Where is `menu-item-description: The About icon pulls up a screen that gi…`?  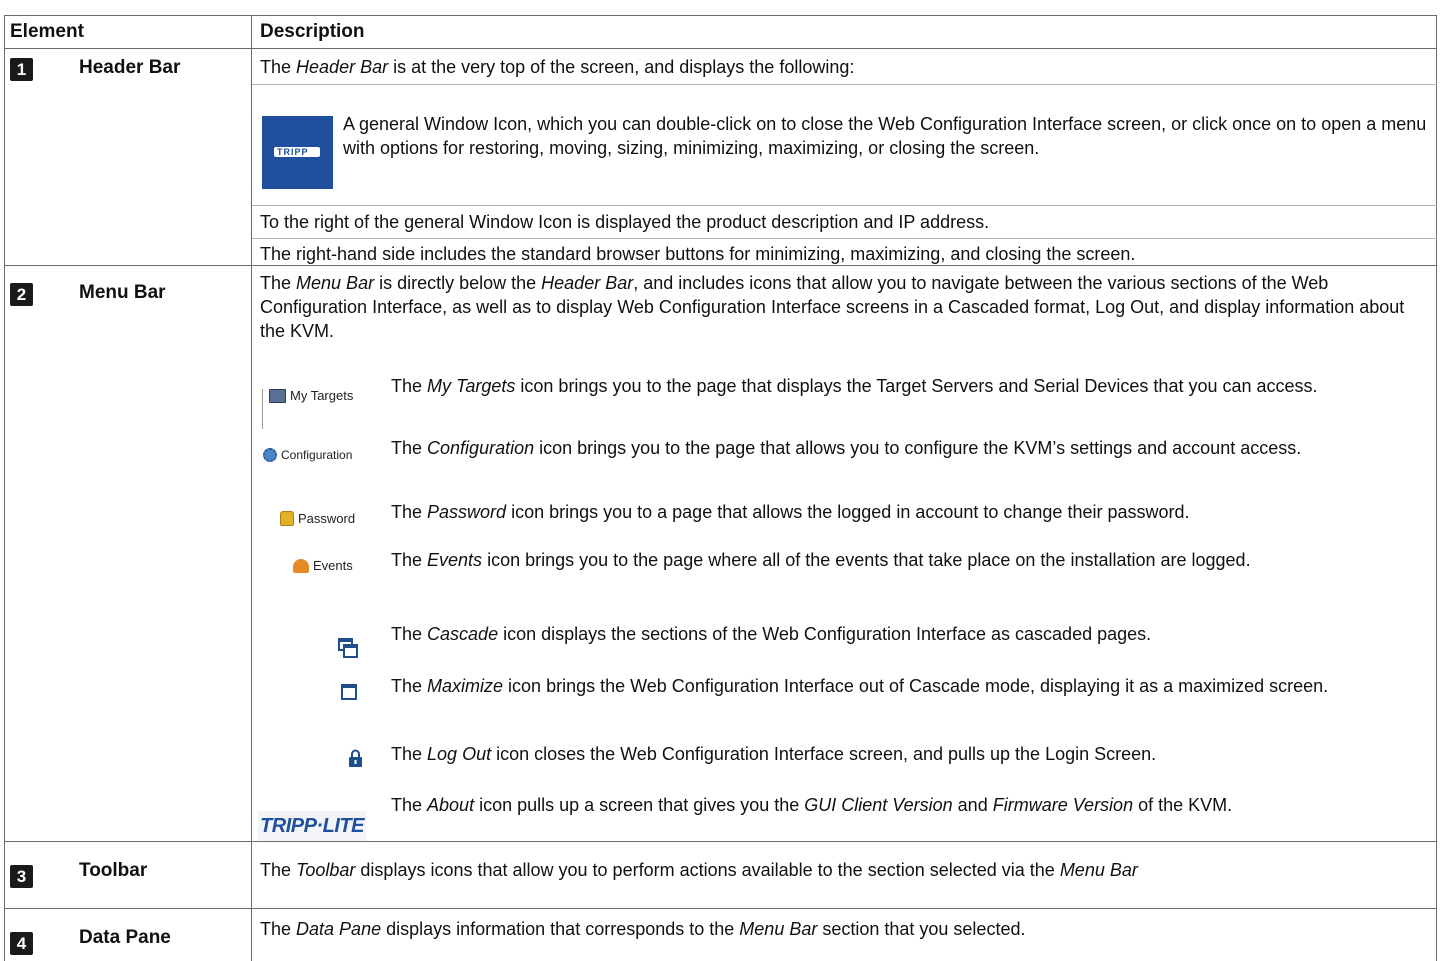 menu-item-description: The About icon pulls up a screen that gi… is located at coordinates (812, 805).